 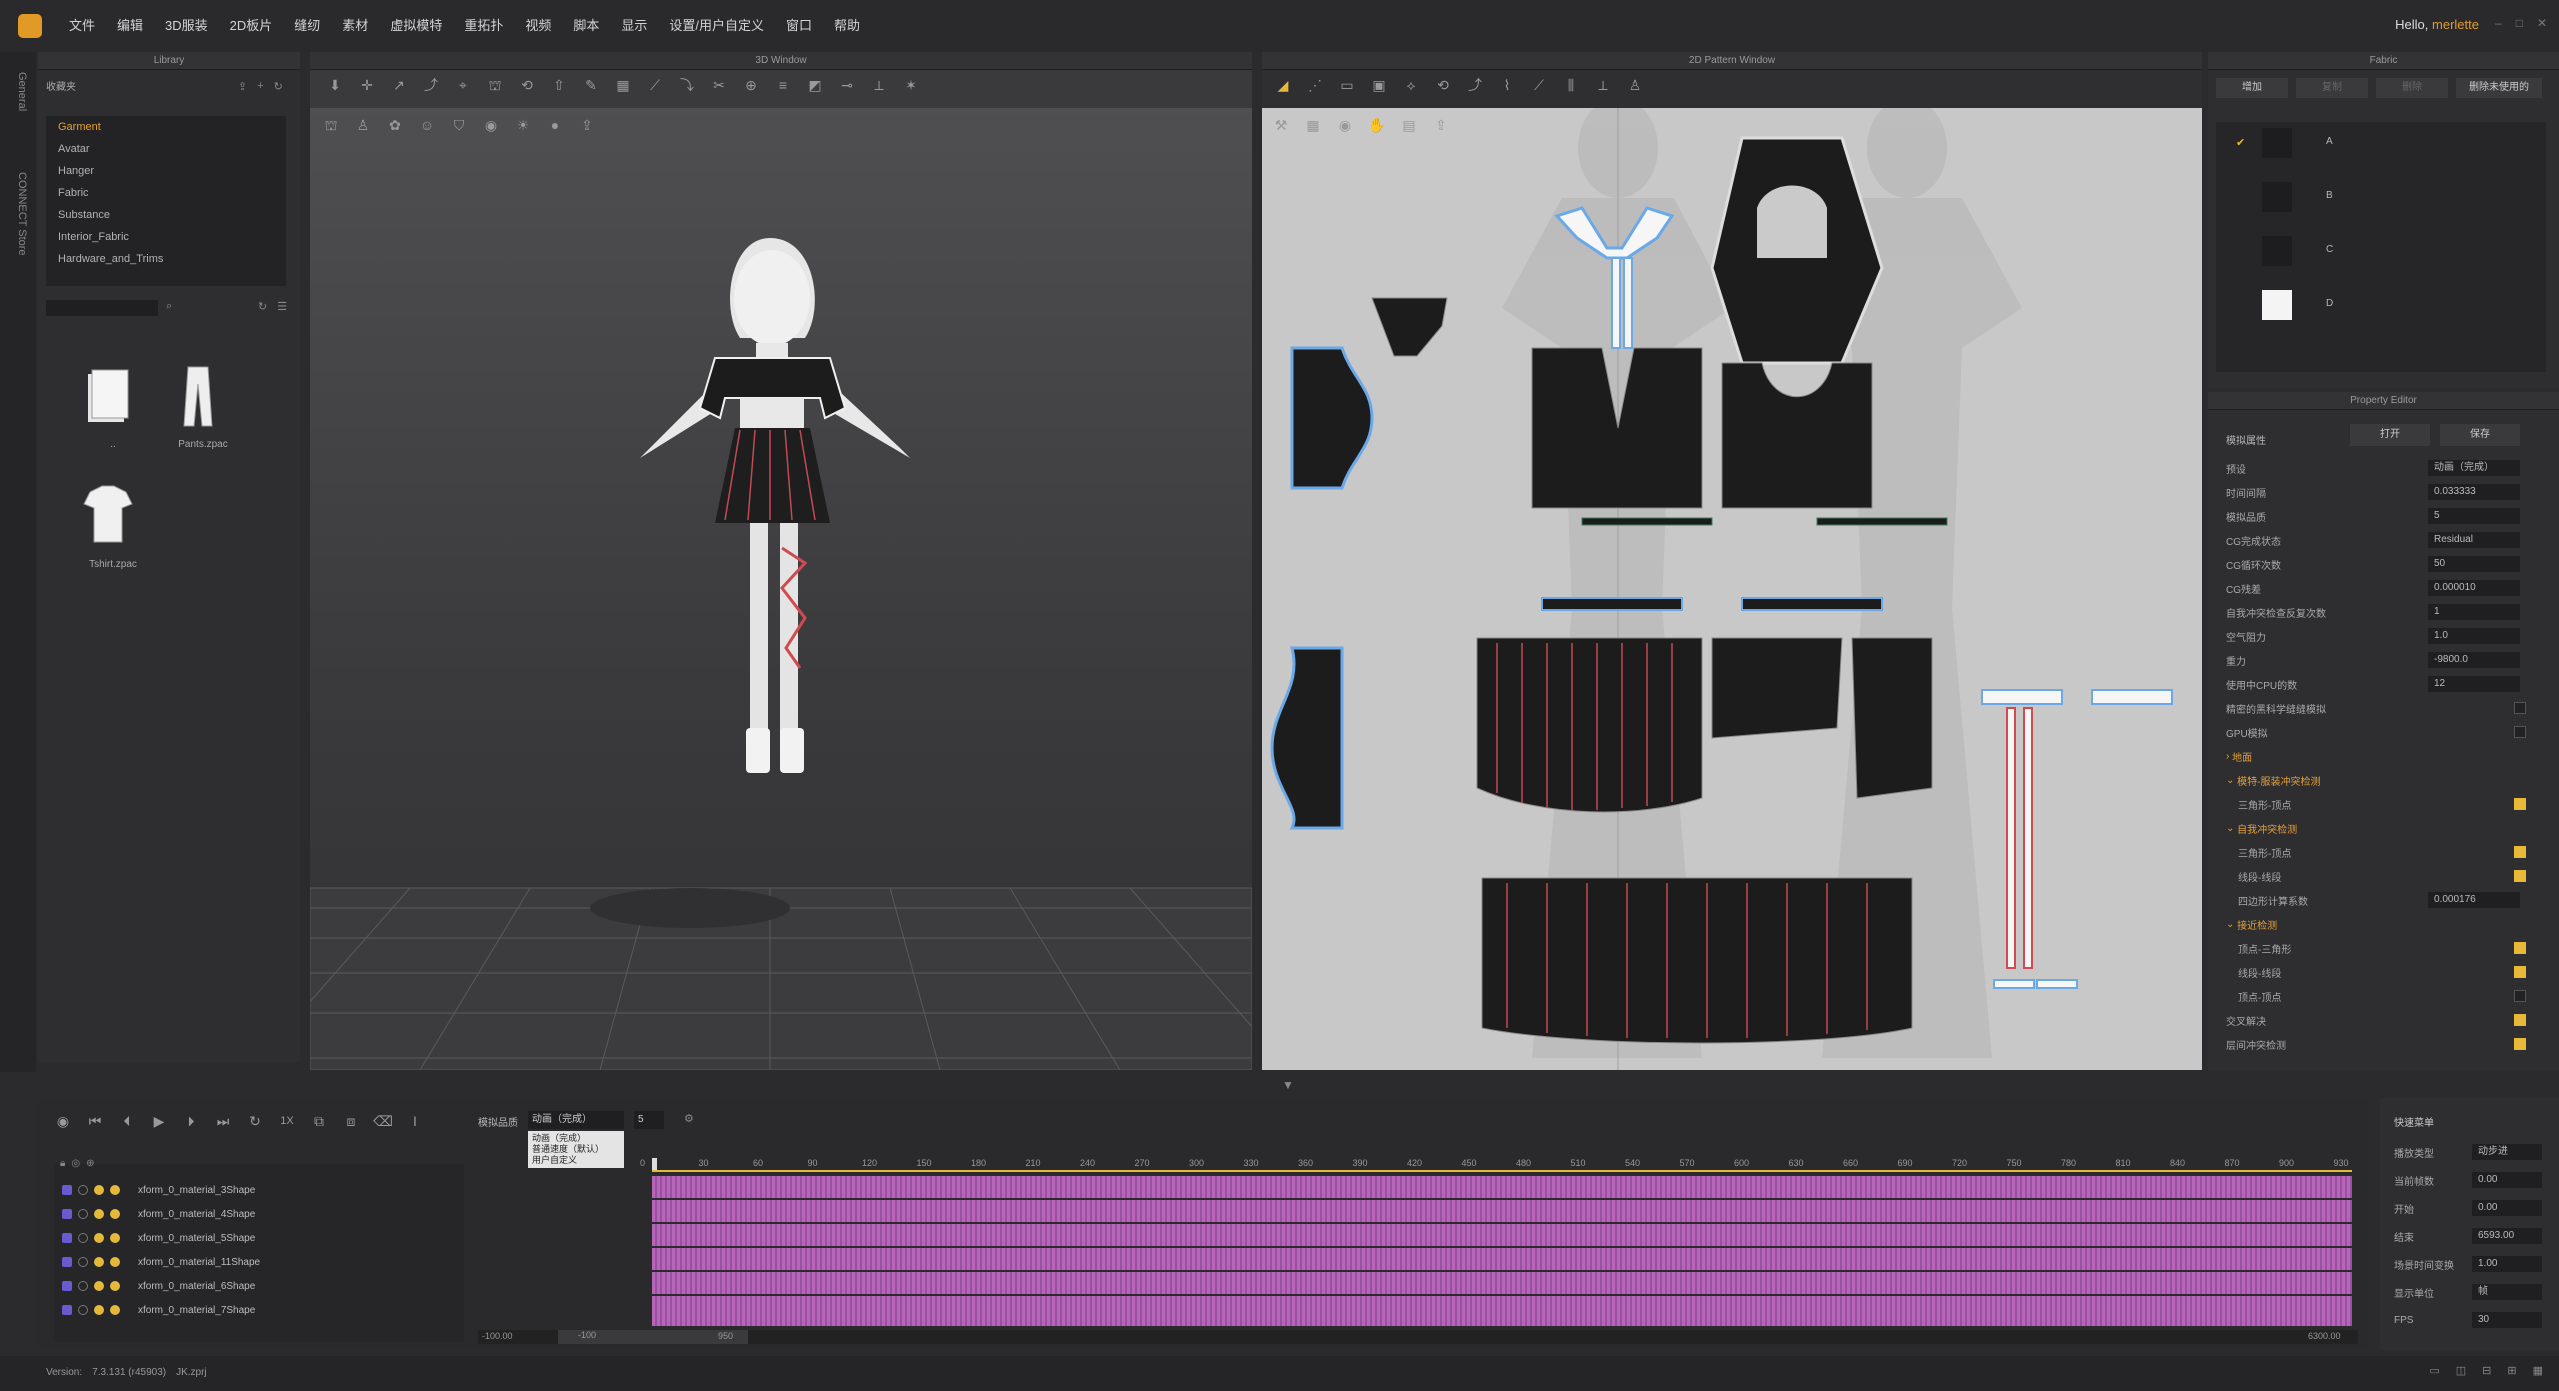 What do you see at coordinates (576, 1120) in the screenshot?
I see `sim-quality-select: 动画（完成）` at bounding box center [576, 1120].